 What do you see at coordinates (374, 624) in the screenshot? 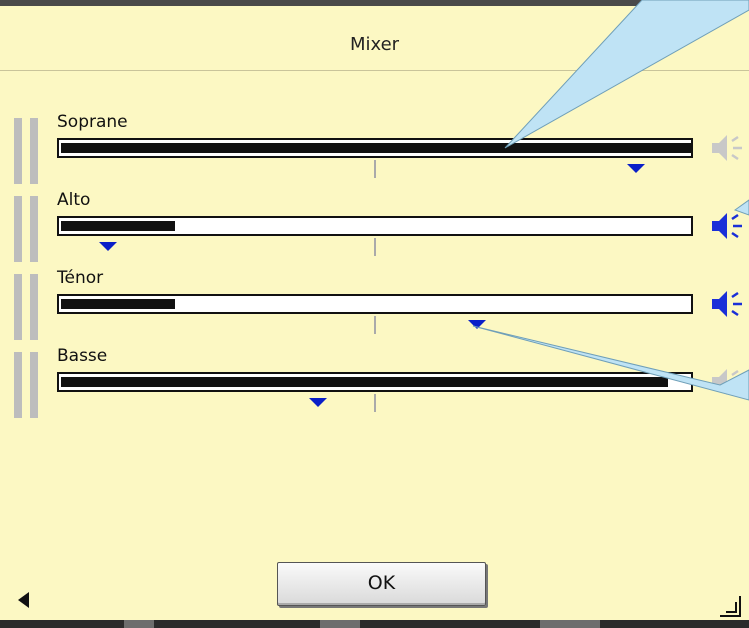
I see `background-strip` at bounding box center [374, 624].